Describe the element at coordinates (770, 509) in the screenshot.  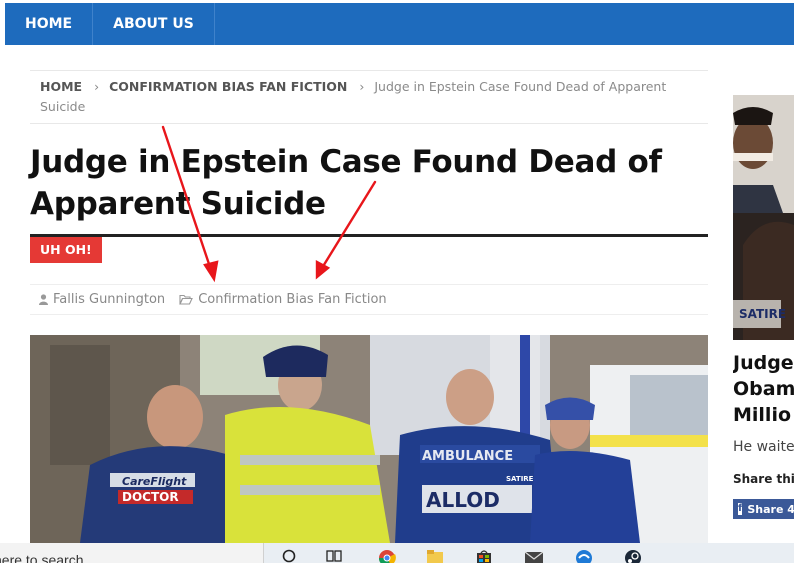
I see `facebook-share-label: Share 4` at that location.